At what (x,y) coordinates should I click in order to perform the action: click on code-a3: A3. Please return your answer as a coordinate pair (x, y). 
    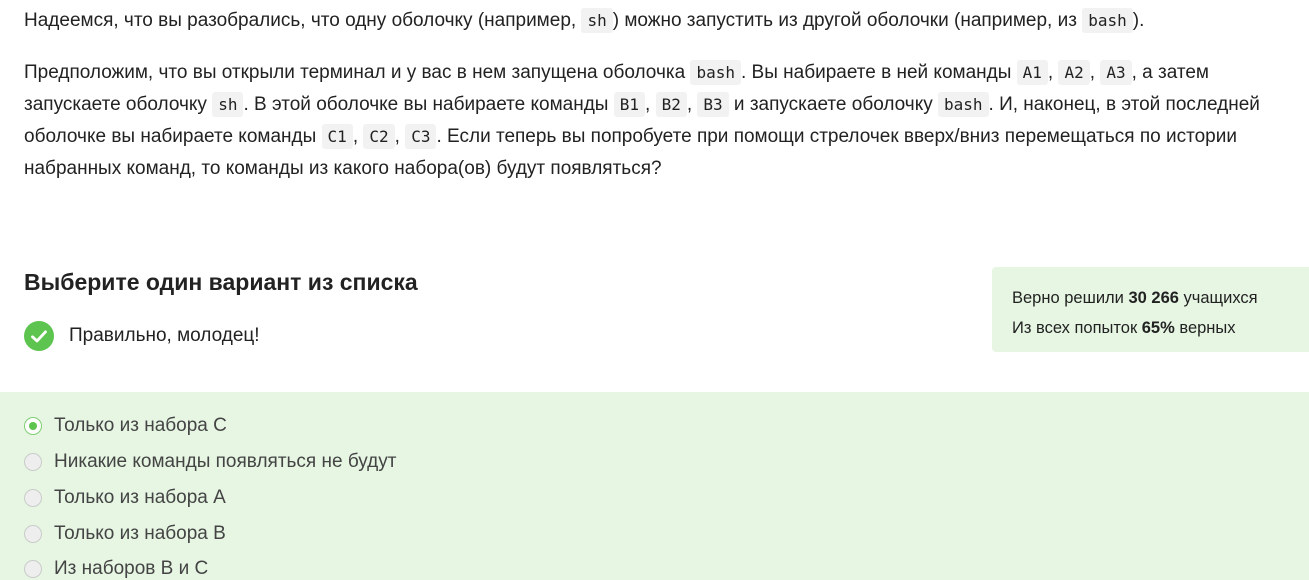
    Looking at the image, I should click on (1116, 72).